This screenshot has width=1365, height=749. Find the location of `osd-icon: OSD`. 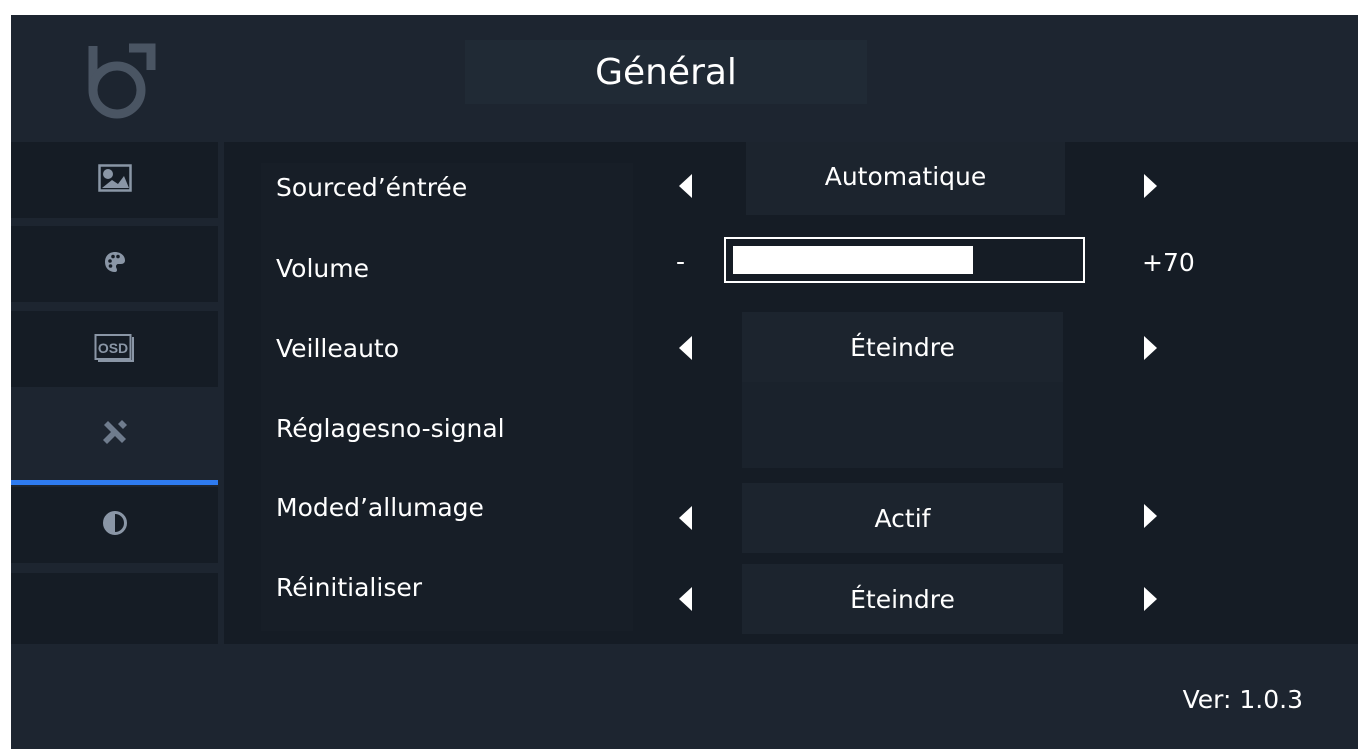

osd-icon: OSD is located at coordinates (115, 349).